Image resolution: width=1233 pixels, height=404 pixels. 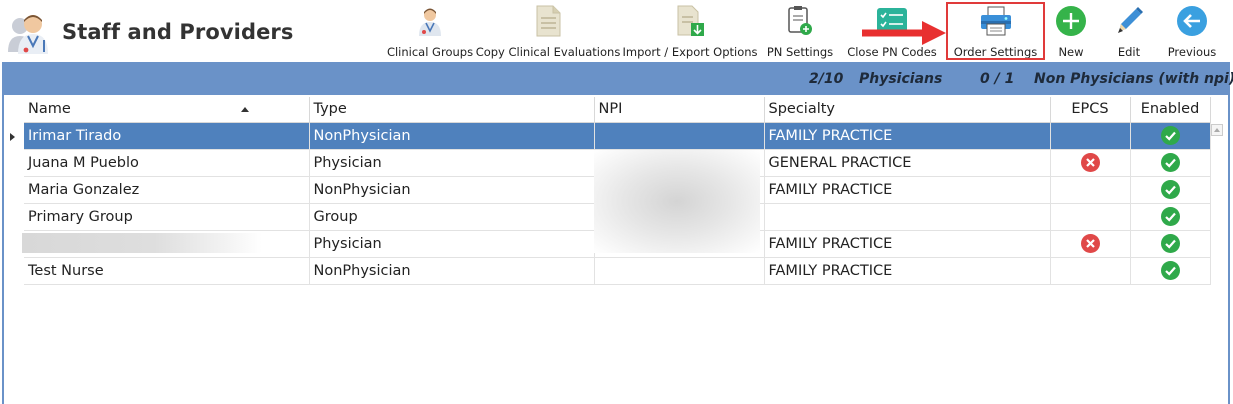 I want to click on previous-button: Previous, so click(x=1192, y=32).